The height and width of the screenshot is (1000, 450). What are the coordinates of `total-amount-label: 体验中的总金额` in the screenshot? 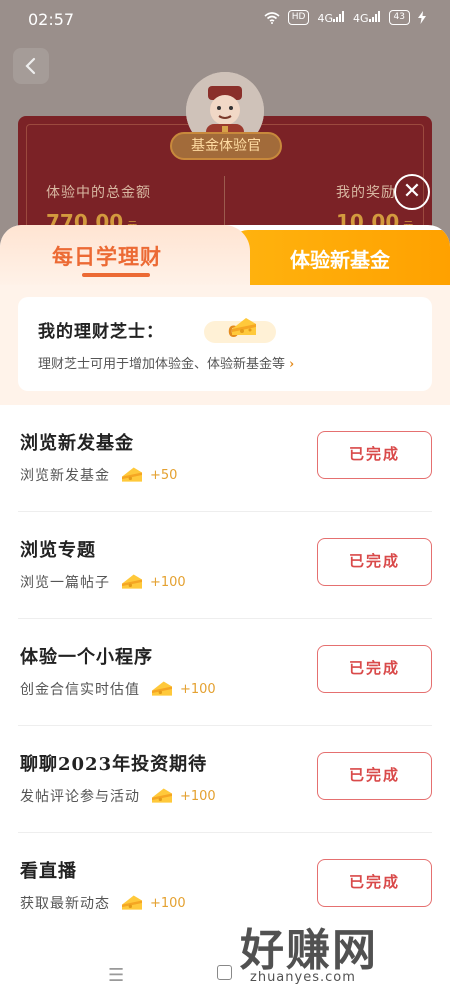 It's located at (98, 193).